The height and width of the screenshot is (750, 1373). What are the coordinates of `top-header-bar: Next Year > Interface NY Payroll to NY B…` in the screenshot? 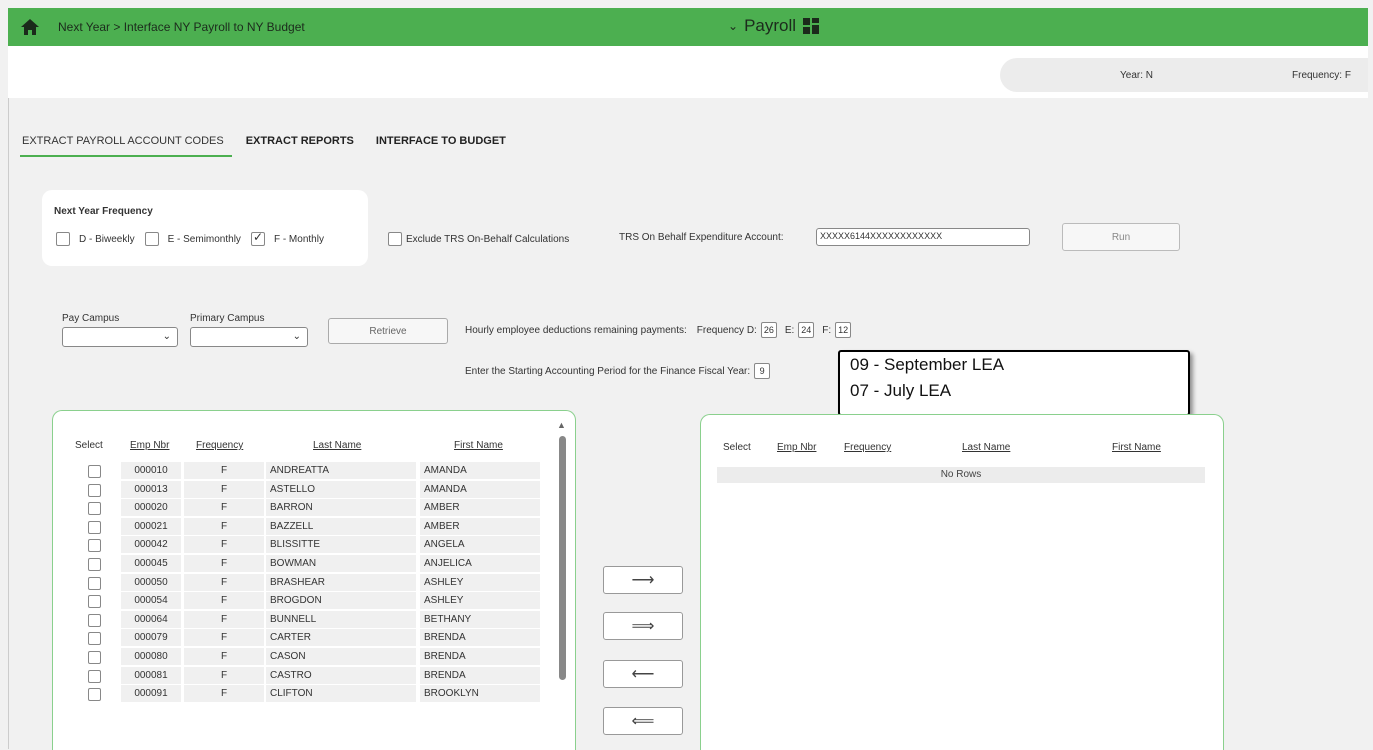 It's located at (688, 27).